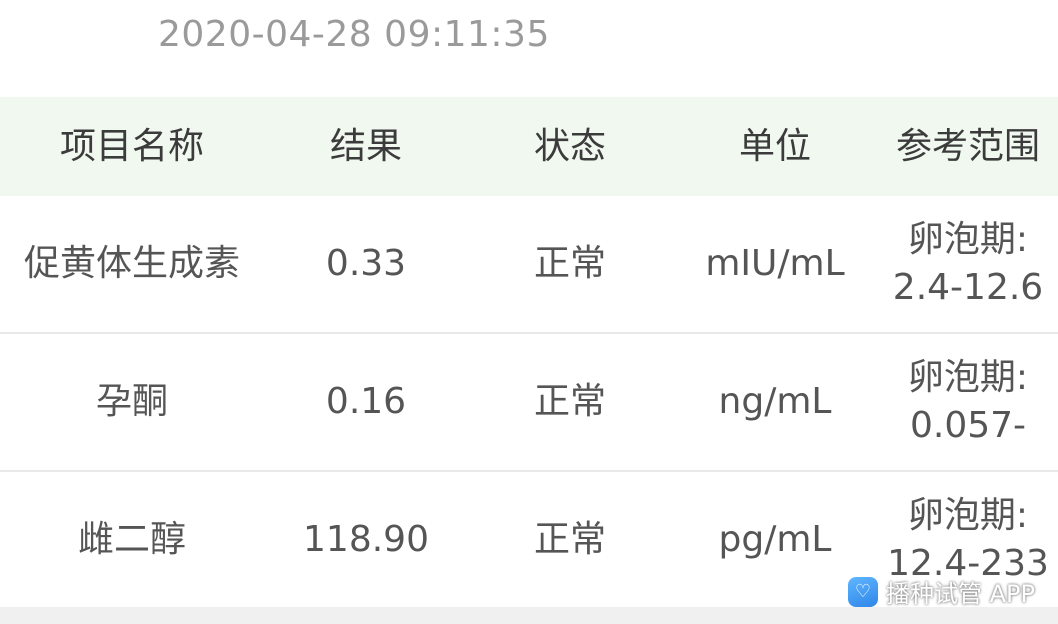 This screenshot has width=1058, height=624. What do you see at coordinates (569, 146) in the screenshot?
I see `header-status: 状态` at bounding box center [569, 146].